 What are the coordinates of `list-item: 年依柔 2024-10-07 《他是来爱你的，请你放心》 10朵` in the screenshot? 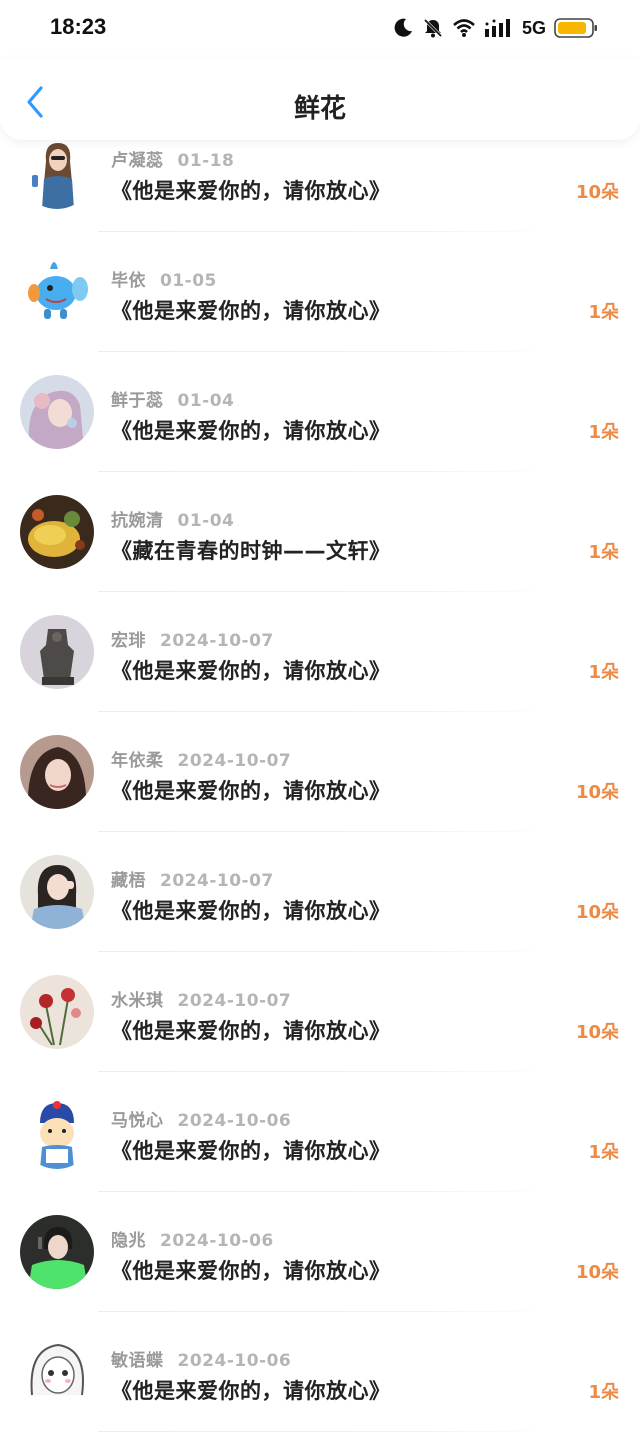 It's located at (320, 772).